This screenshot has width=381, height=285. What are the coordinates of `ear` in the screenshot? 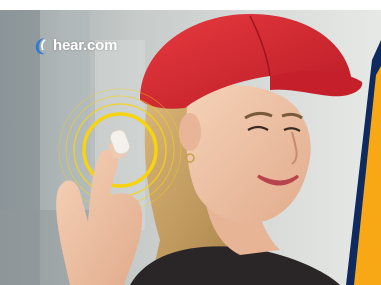 It's located at (190, 132).